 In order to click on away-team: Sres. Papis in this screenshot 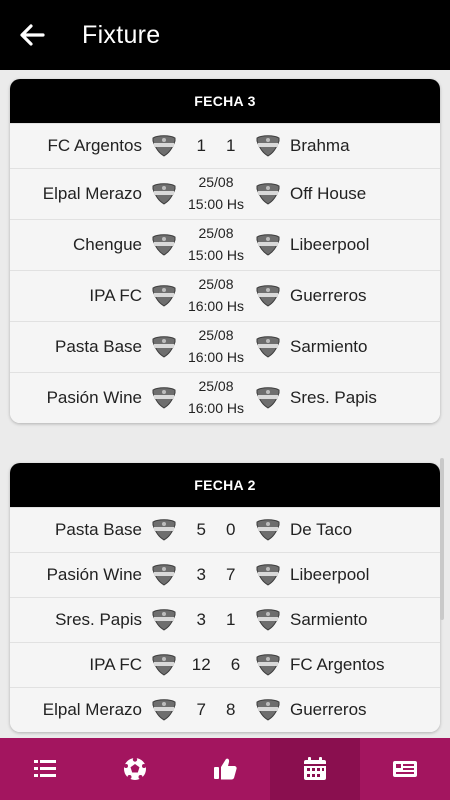, I will do `click(333, 397)`.